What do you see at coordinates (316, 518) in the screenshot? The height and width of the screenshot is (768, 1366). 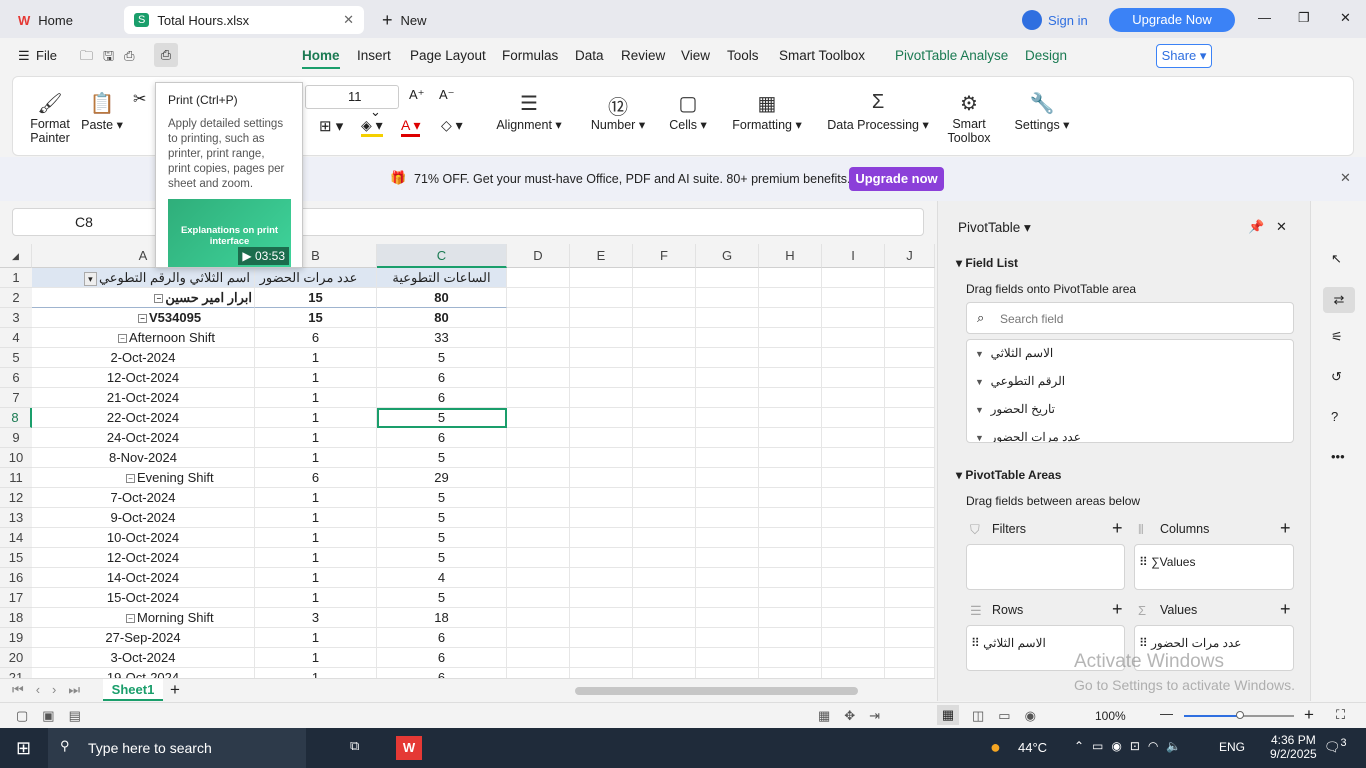 I see `cell-b13: 1` at bounding box center [316, 518].